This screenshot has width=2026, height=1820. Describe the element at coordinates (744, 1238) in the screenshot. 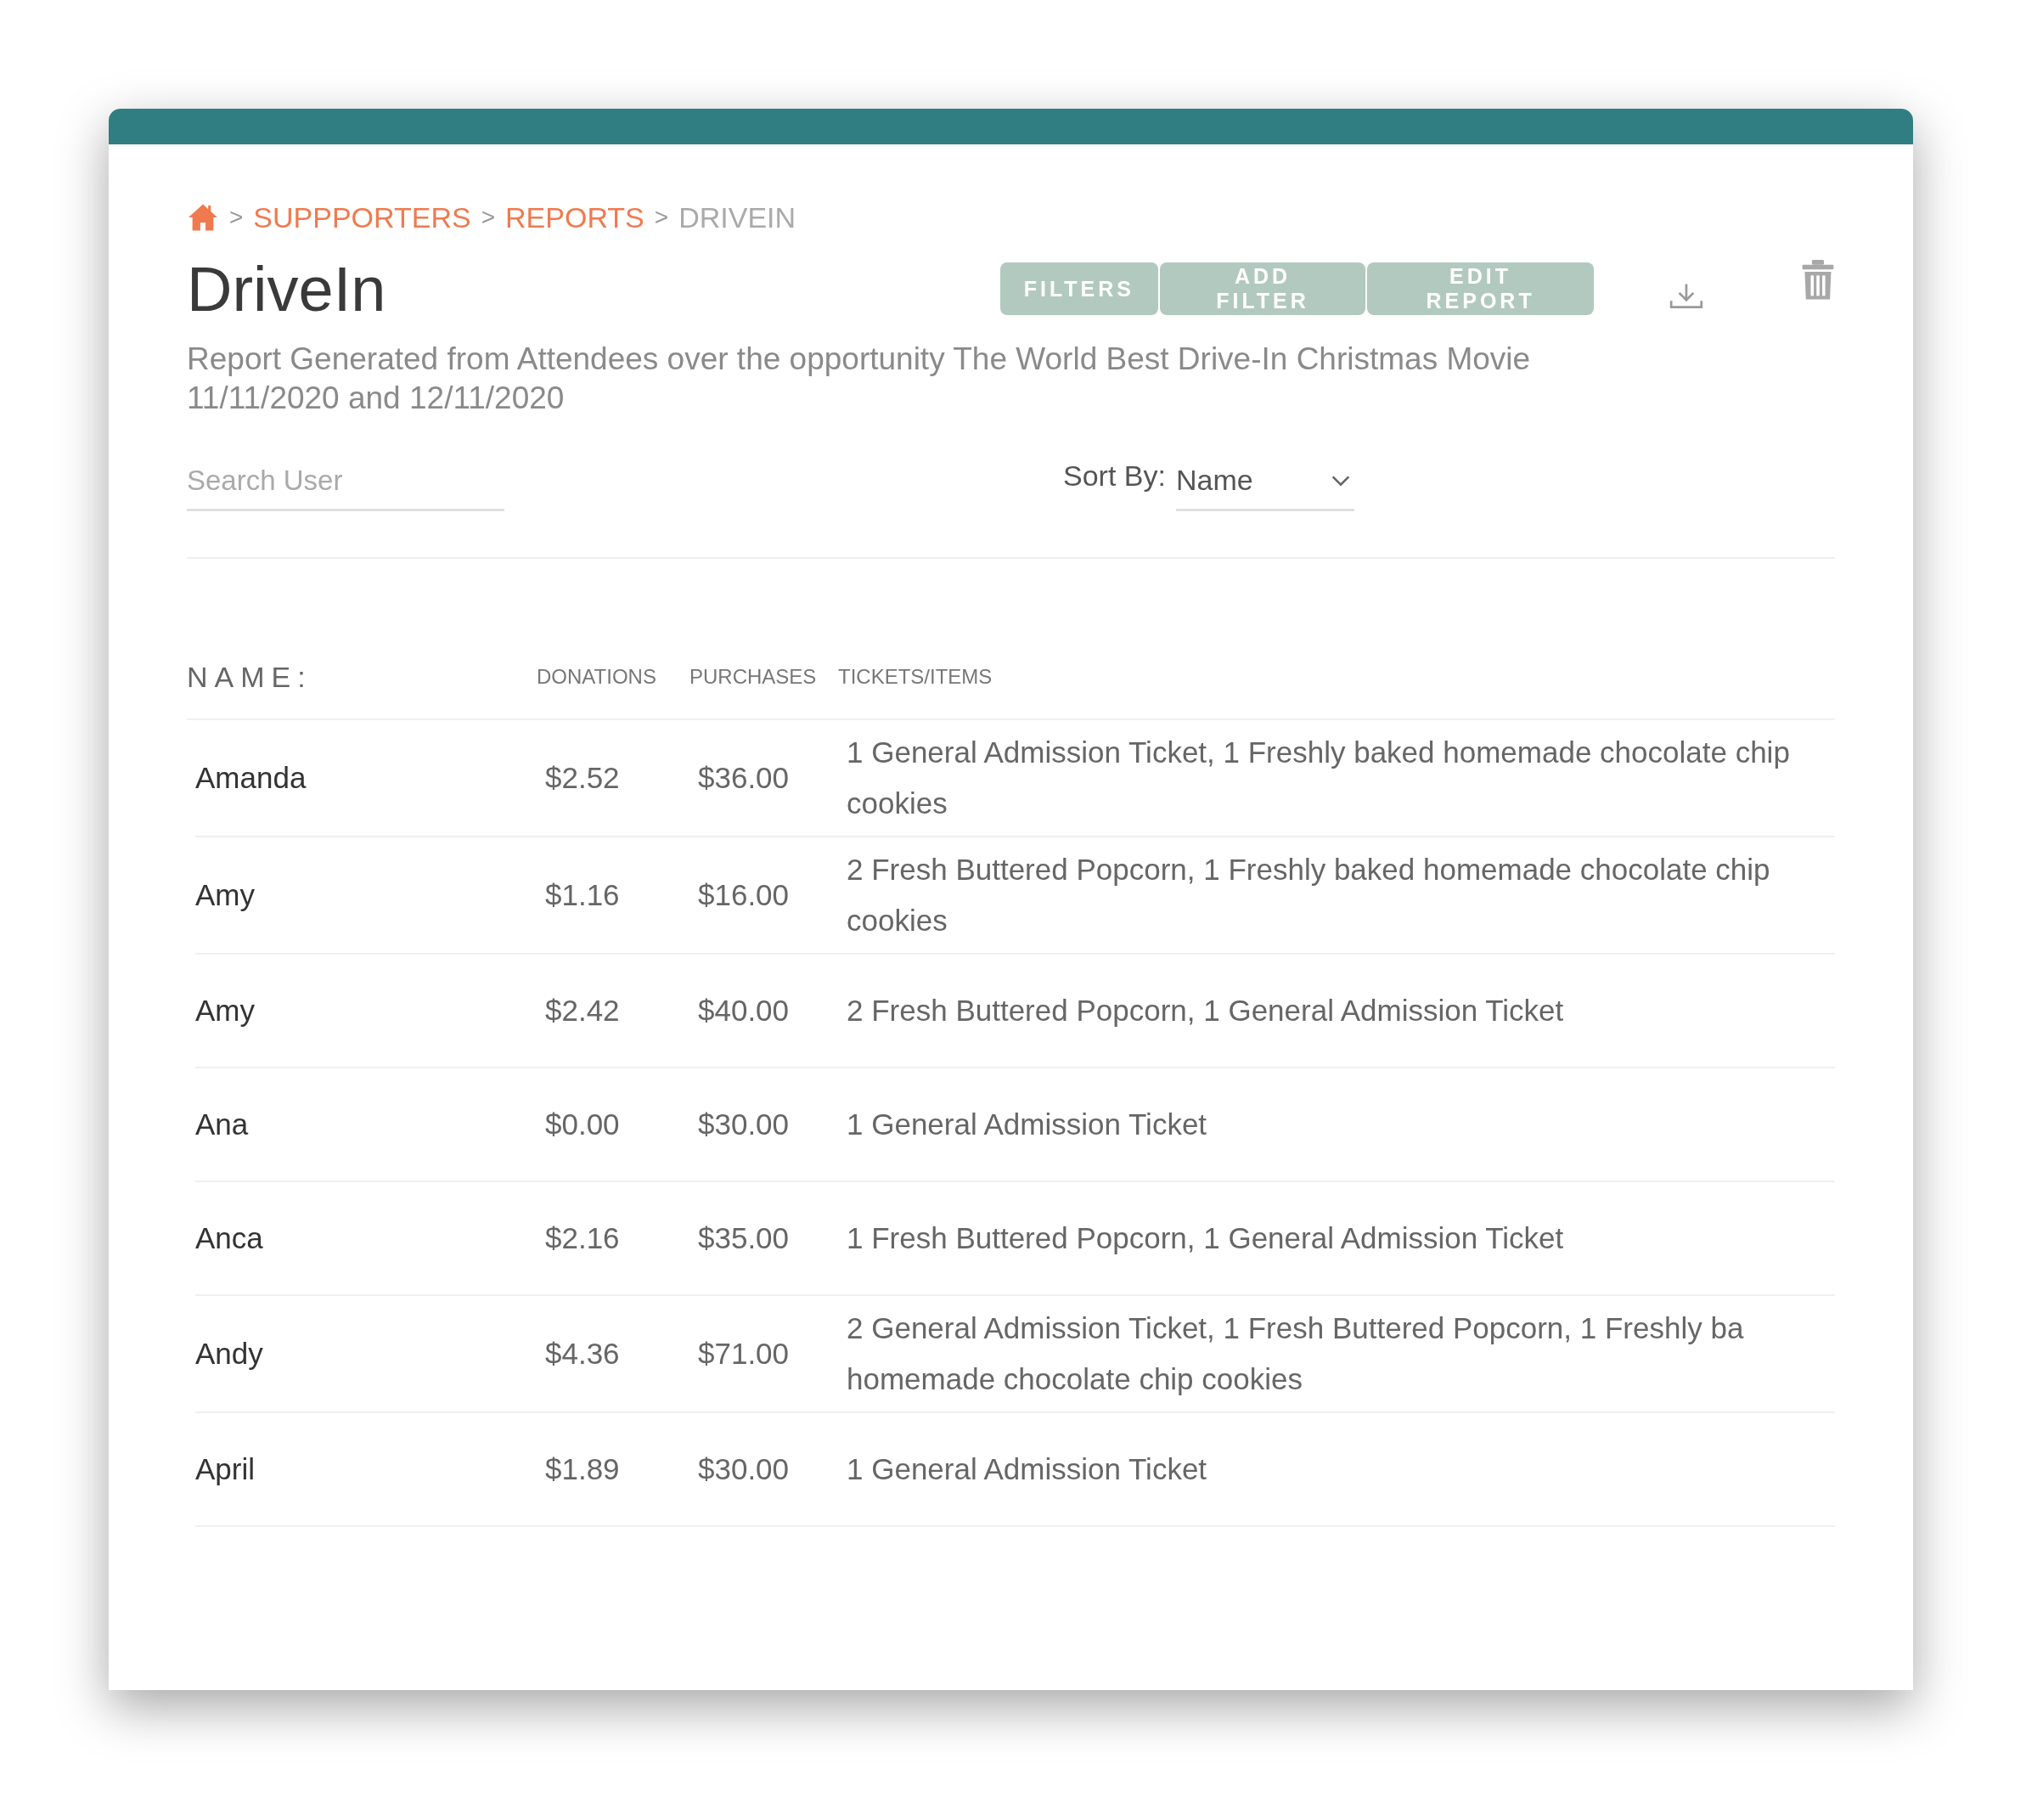

I see `table-cell-text: $35.00` at that location.